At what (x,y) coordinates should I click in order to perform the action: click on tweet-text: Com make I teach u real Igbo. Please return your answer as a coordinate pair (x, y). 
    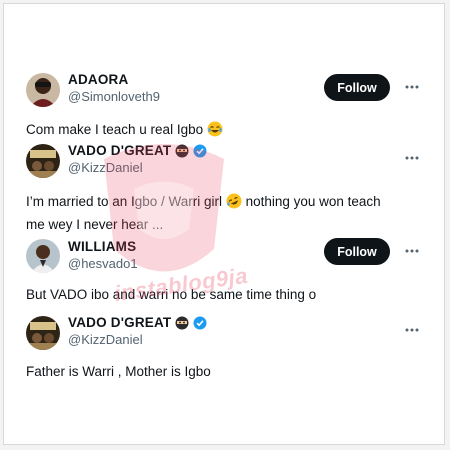
    Looking at the image, I should click on (225, 131).